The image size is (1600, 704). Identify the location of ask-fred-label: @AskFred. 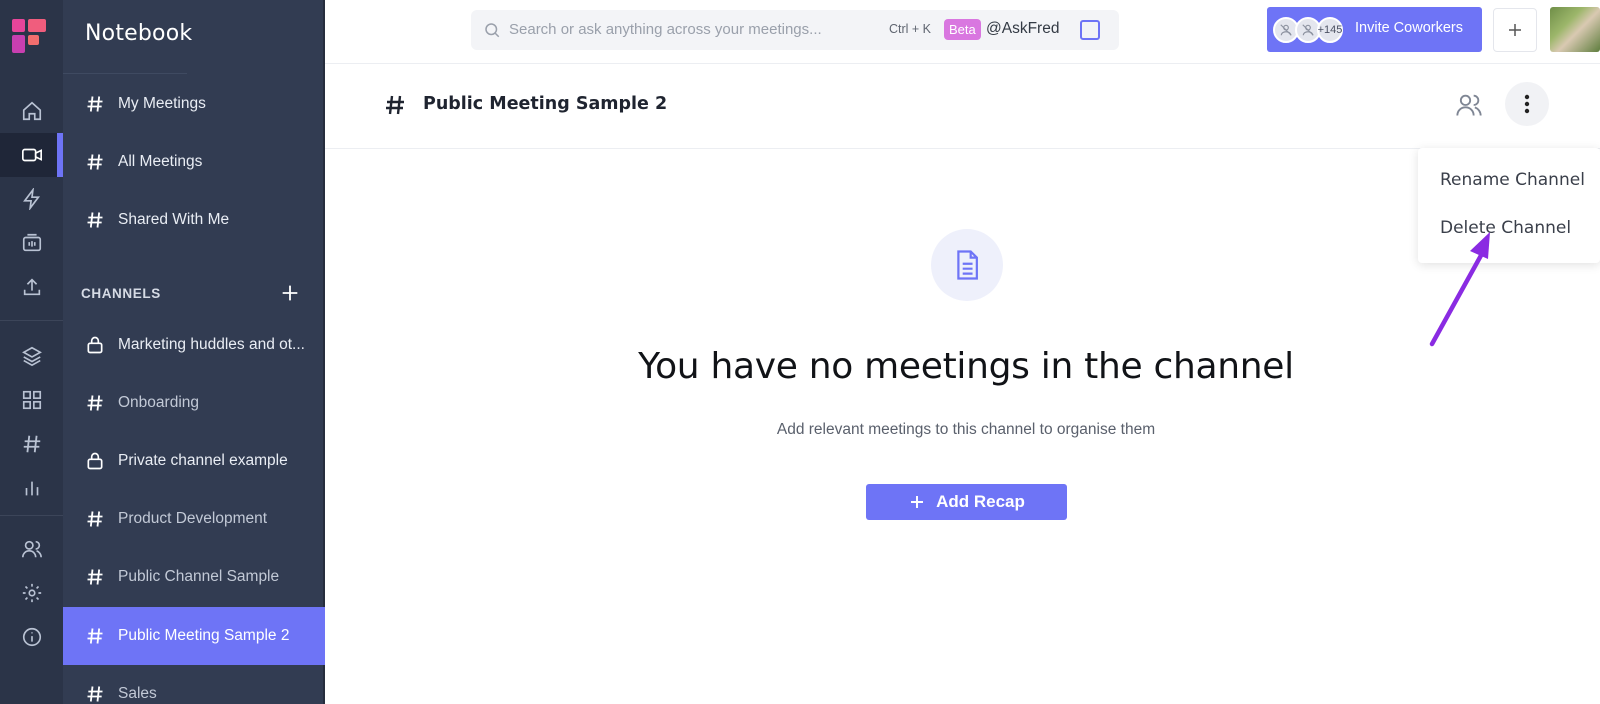
(1022, 29).